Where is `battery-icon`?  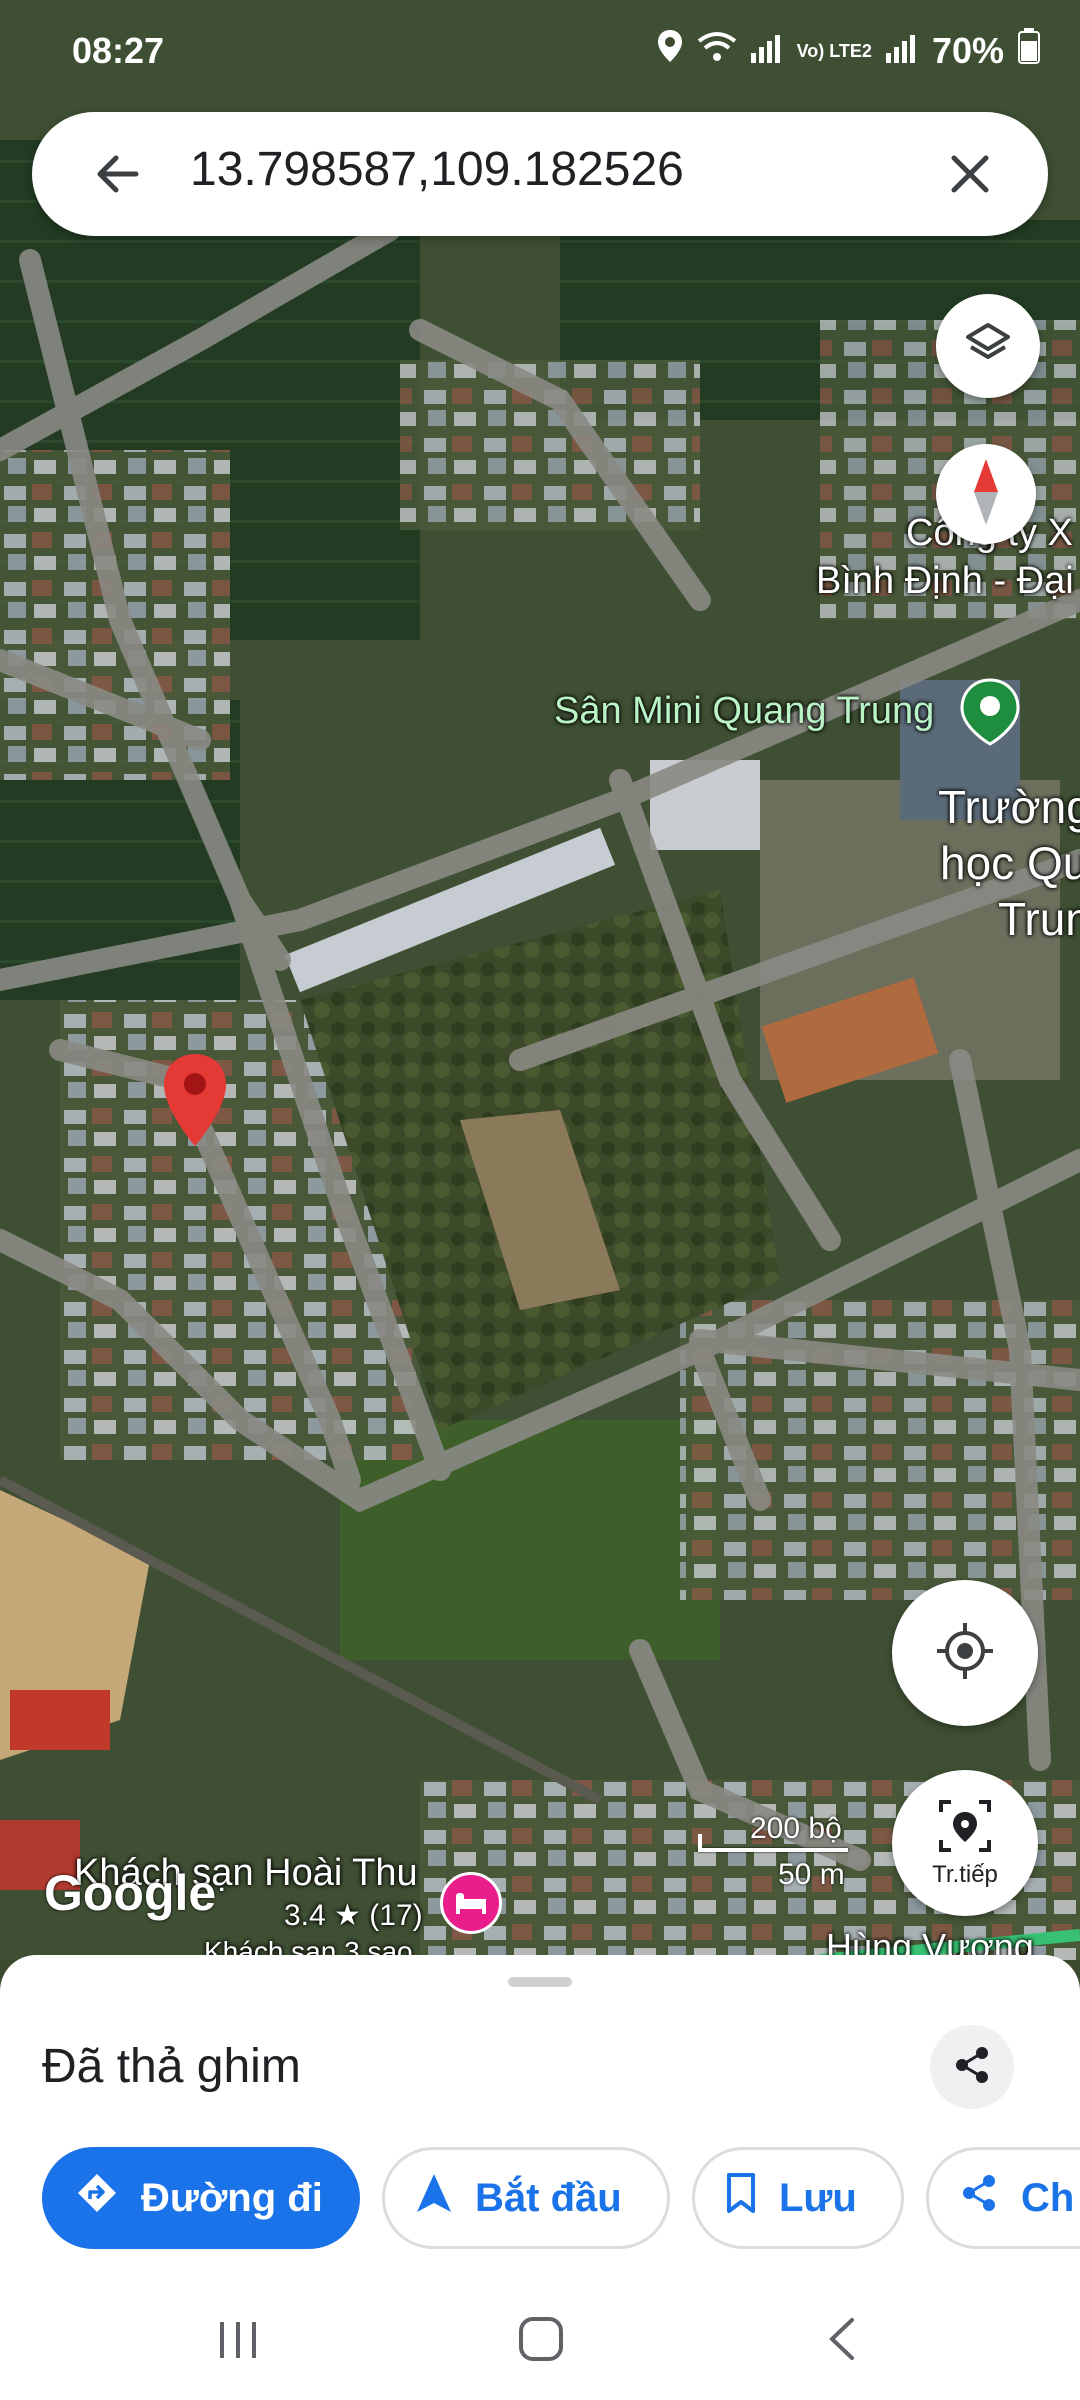 battery-icon is located at coordinates (1029, 50).